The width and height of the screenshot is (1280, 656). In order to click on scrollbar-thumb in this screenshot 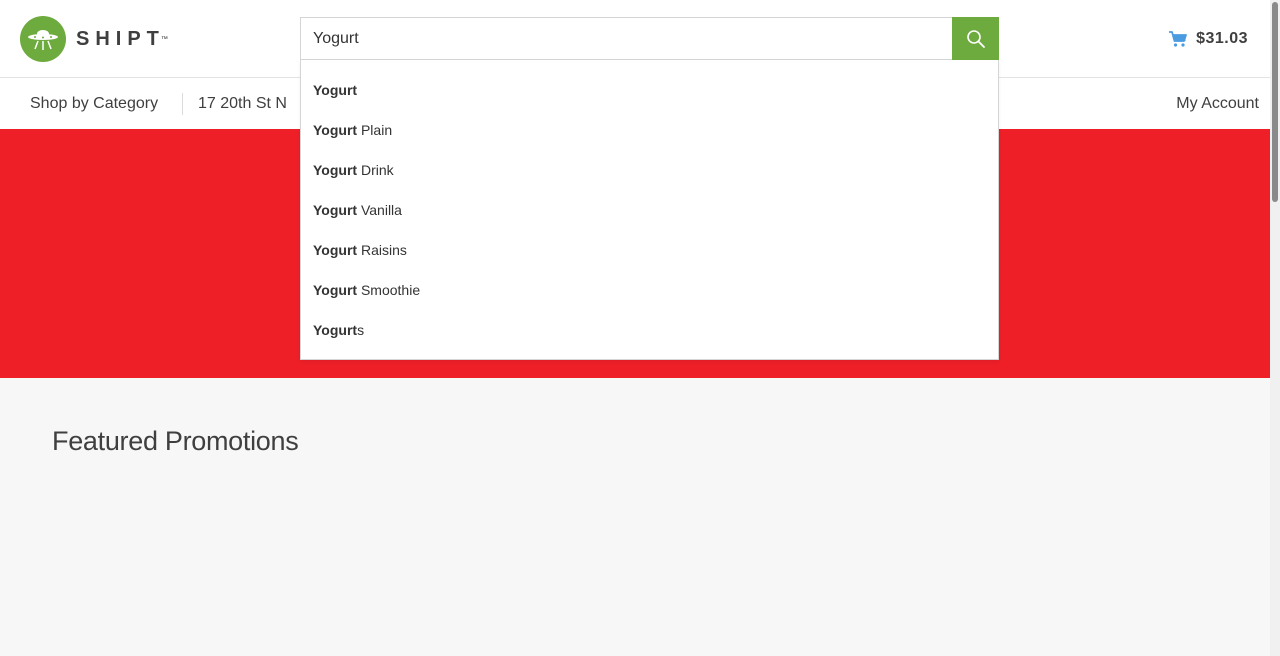, I will do `click(1275, 102)`.